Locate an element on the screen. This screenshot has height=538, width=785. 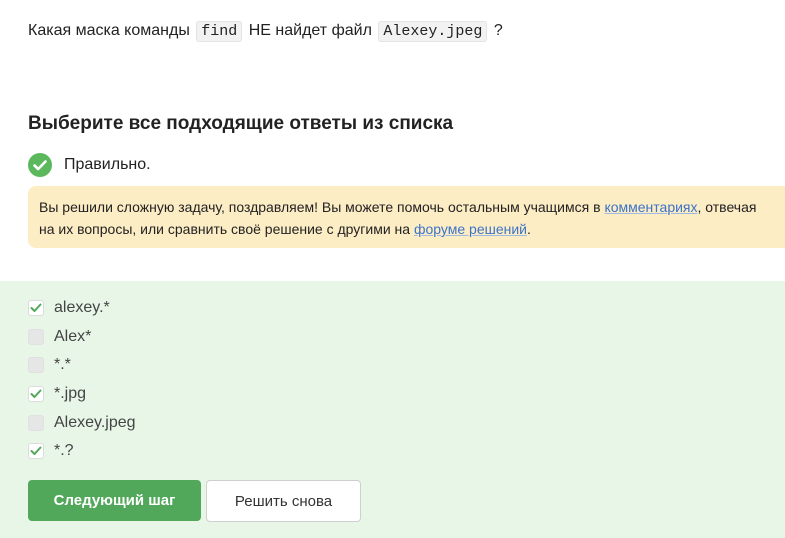
question-after: ? is located at coordinates (498, 30).